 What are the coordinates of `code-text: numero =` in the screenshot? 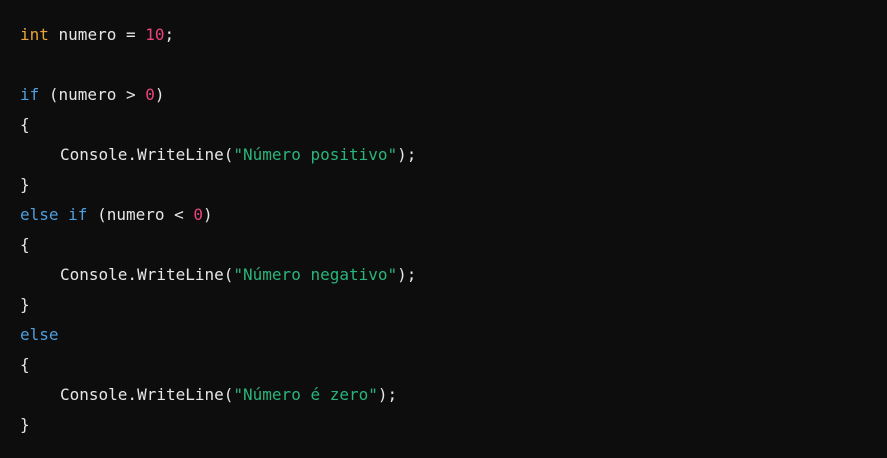 It's located at (97, 34).